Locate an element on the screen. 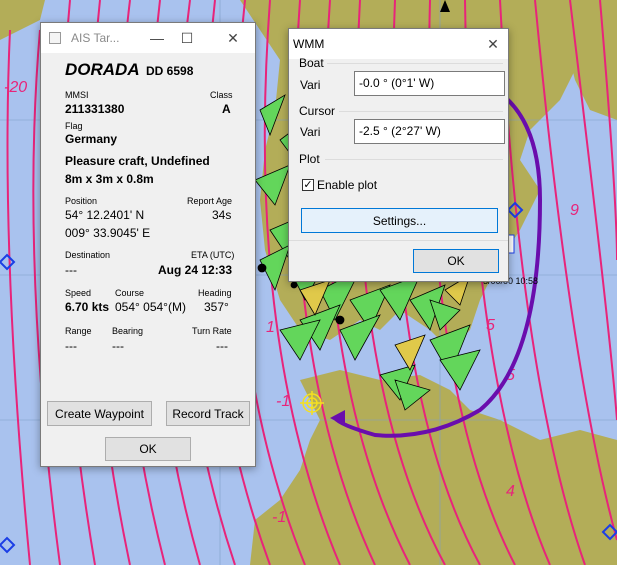 This screenshot has height=565, width=617. cursor-group-label: Cursor is located at coordinates (317, 111).